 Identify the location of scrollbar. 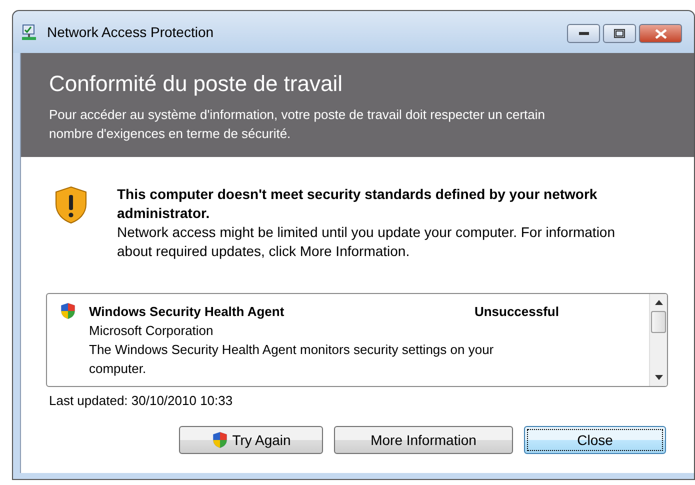
(658, 340).